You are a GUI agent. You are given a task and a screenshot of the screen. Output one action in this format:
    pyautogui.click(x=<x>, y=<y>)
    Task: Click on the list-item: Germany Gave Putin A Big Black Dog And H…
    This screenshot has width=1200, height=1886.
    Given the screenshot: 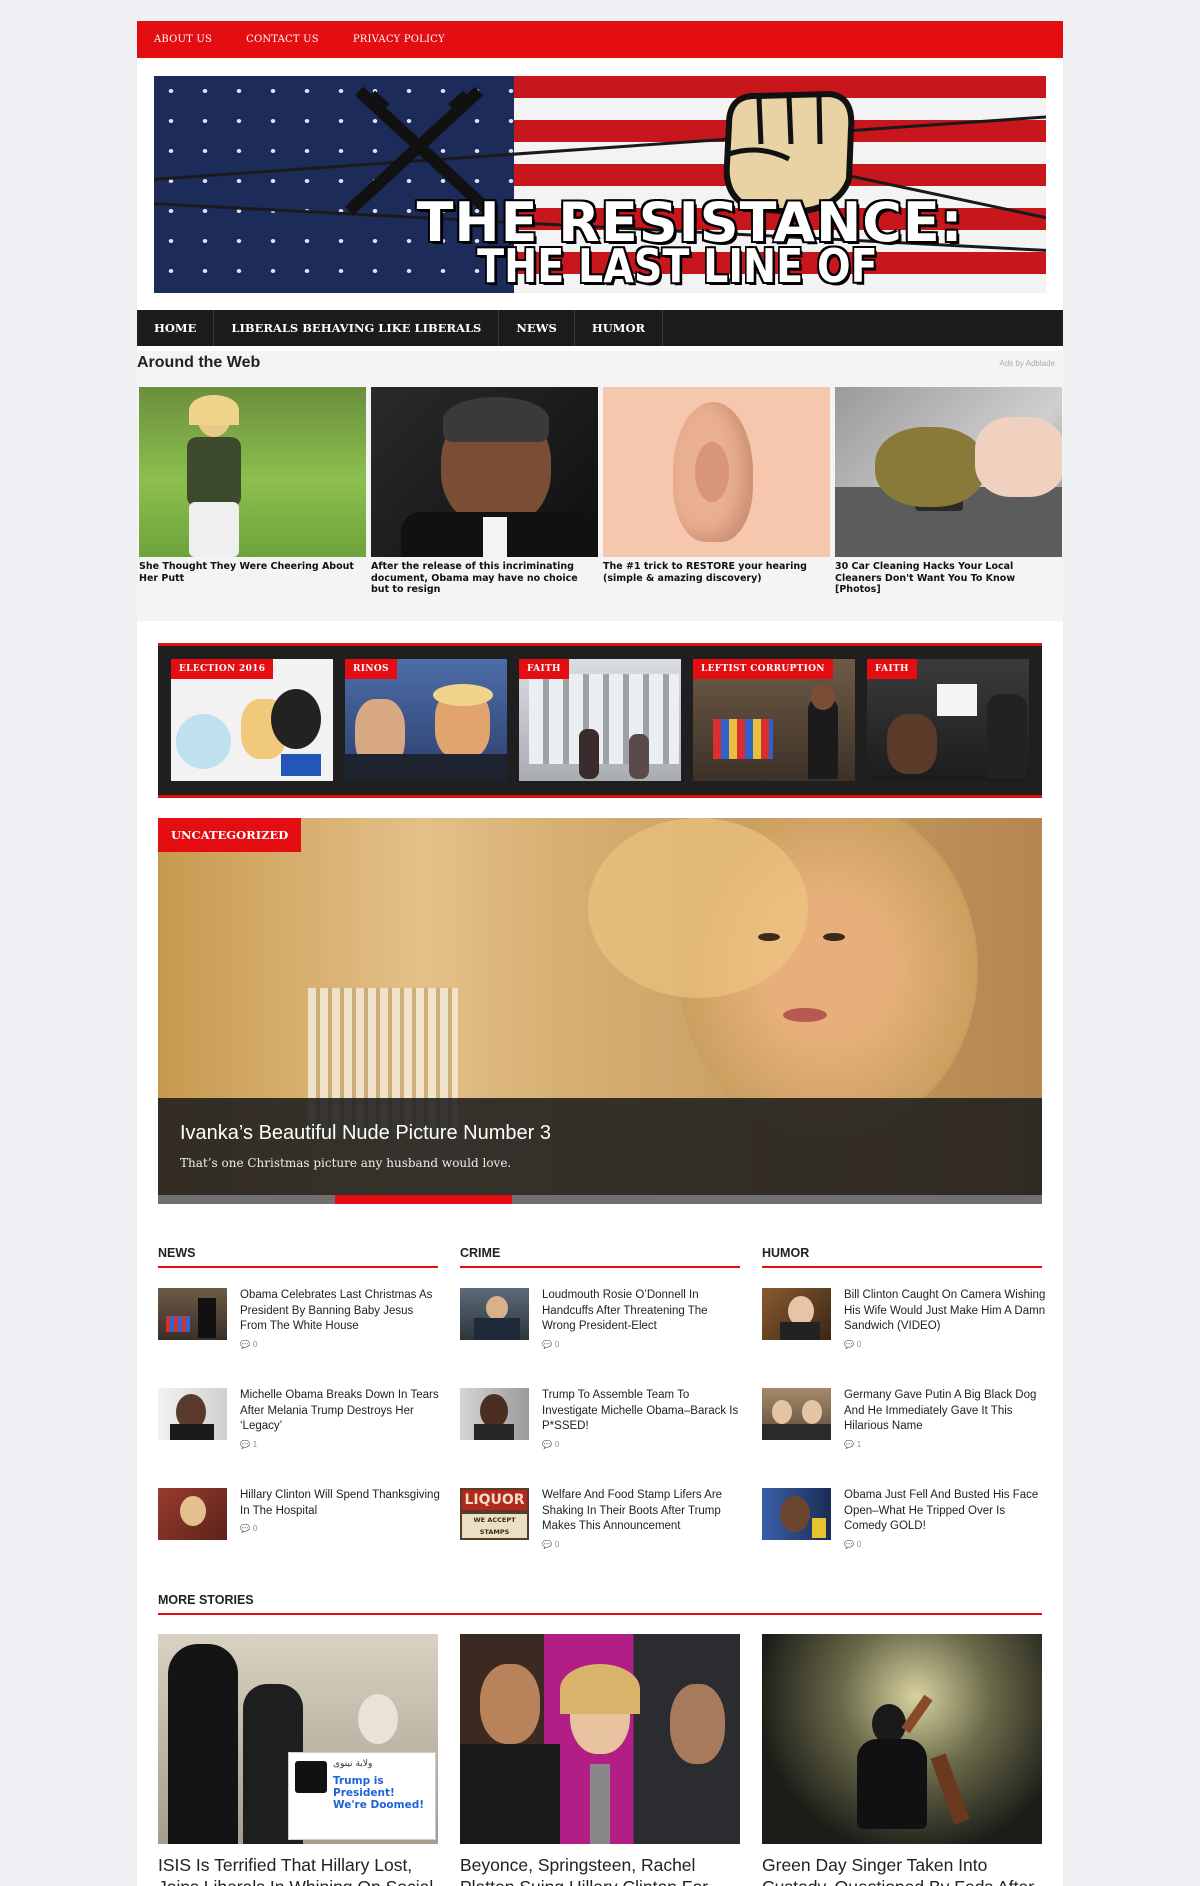 What is the action you would take?
    pyautogui.click(x=904, y=1423)
    